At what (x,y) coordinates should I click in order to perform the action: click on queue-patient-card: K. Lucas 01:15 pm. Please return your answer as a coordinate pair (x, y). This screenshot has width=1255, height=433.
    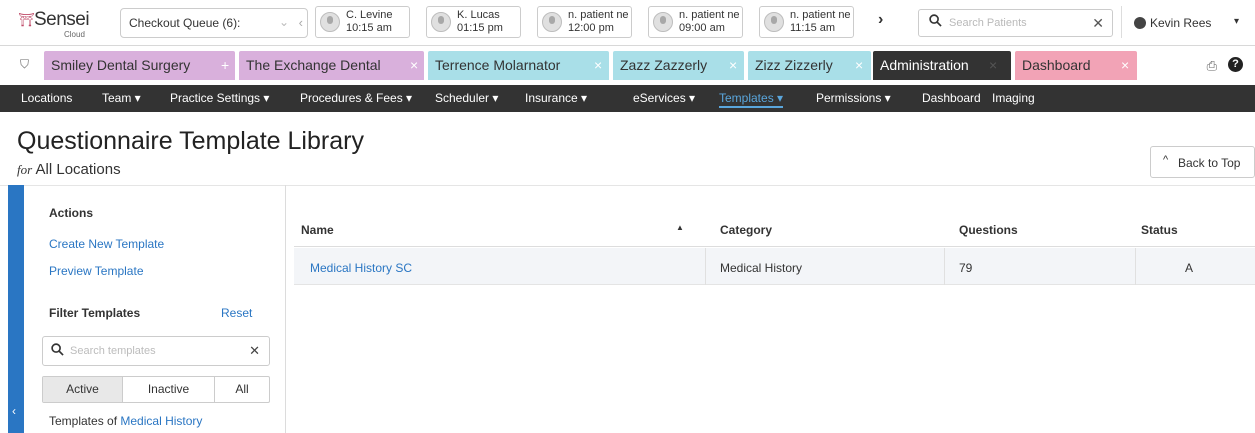
    Looking at the image, I should click on (473, 22).